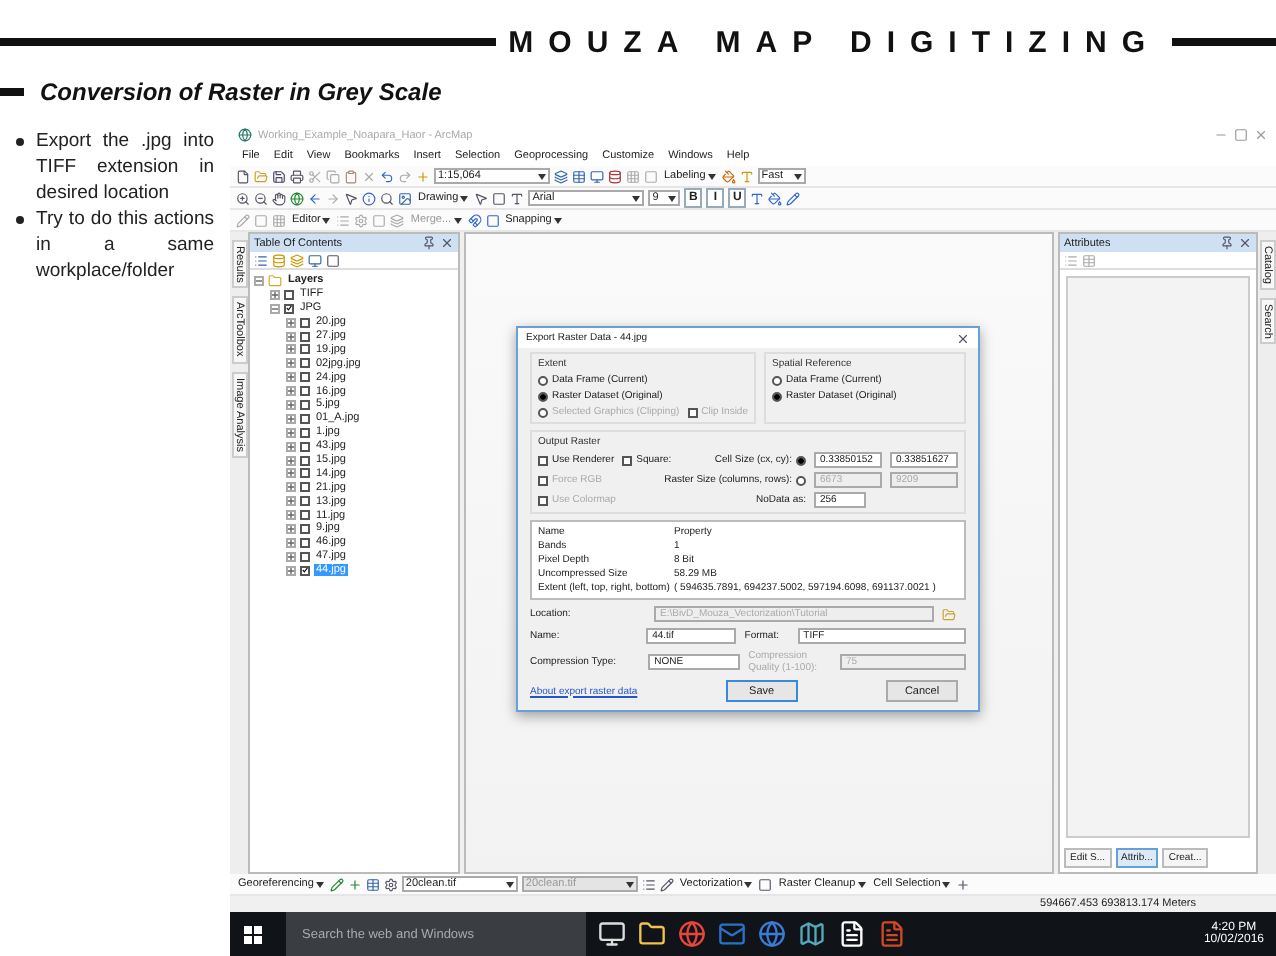 Image resolution: width=1276 pixels, height=956 pixels. What do you see at coordinates (243, 176) in the screenshot?
I see `new-file-icon` at bounding box center [243, 176].